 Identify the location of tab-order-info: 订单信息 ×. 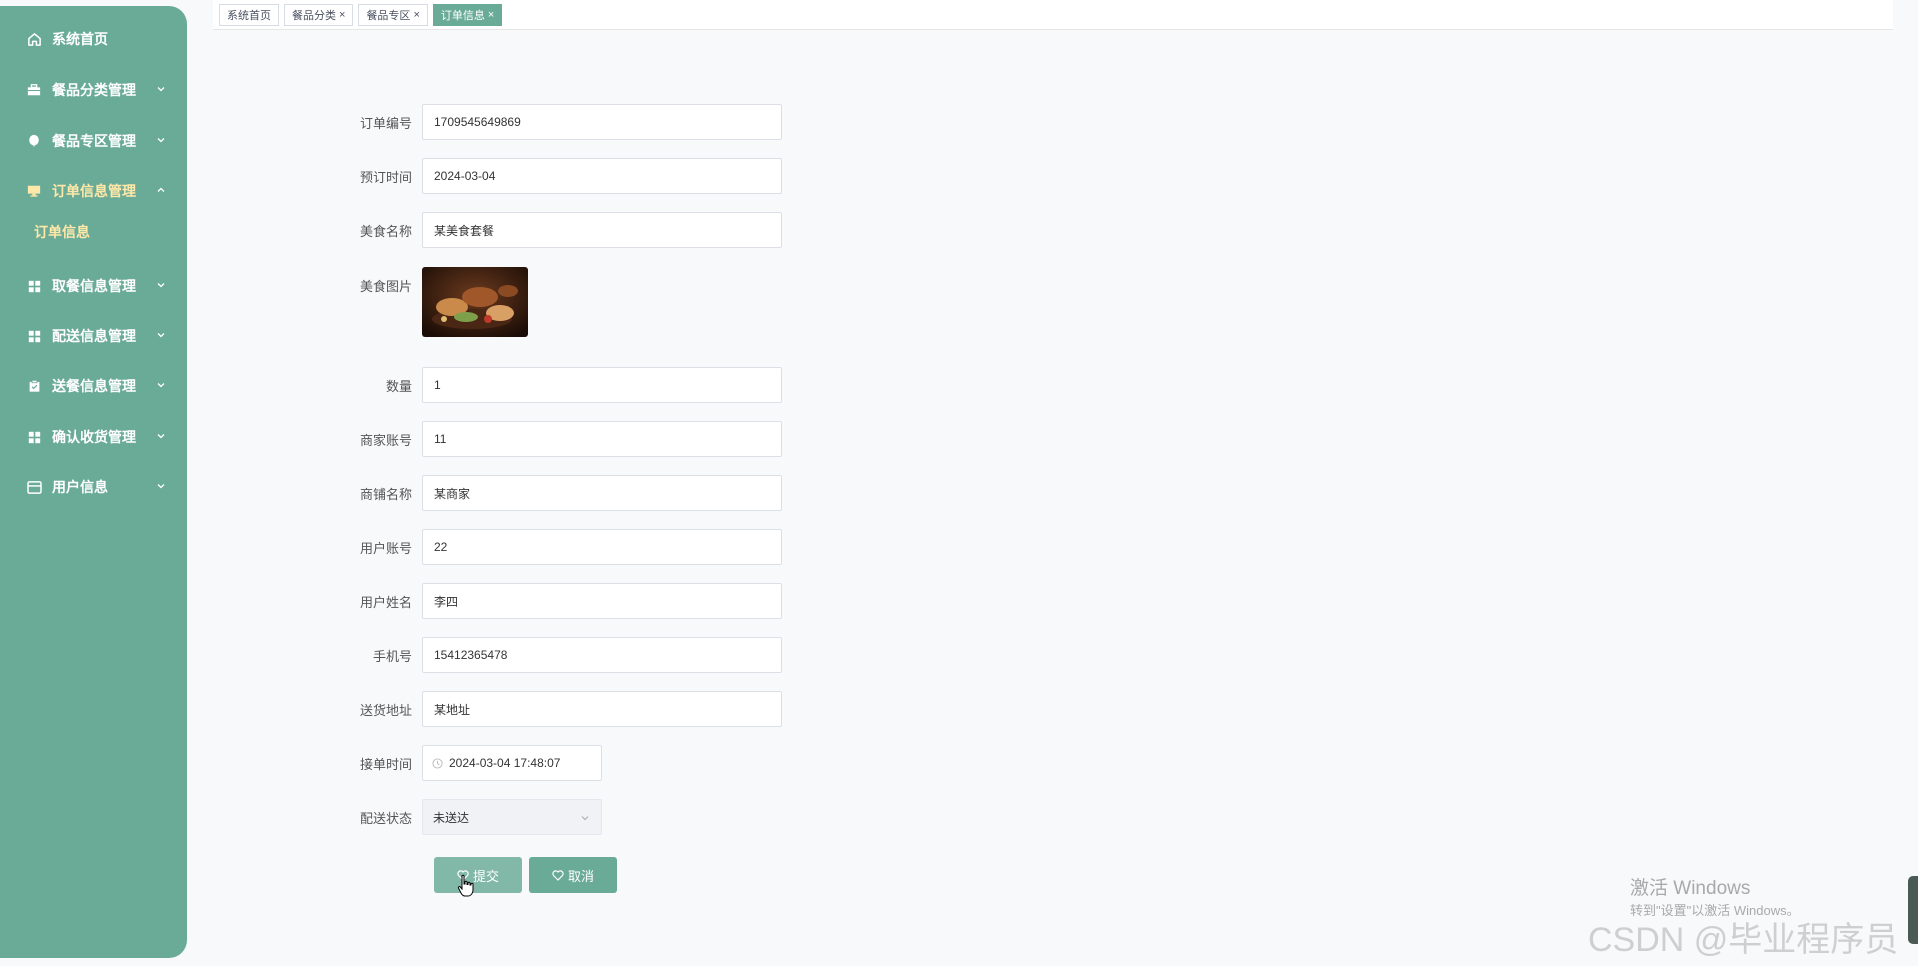
(467, 14).